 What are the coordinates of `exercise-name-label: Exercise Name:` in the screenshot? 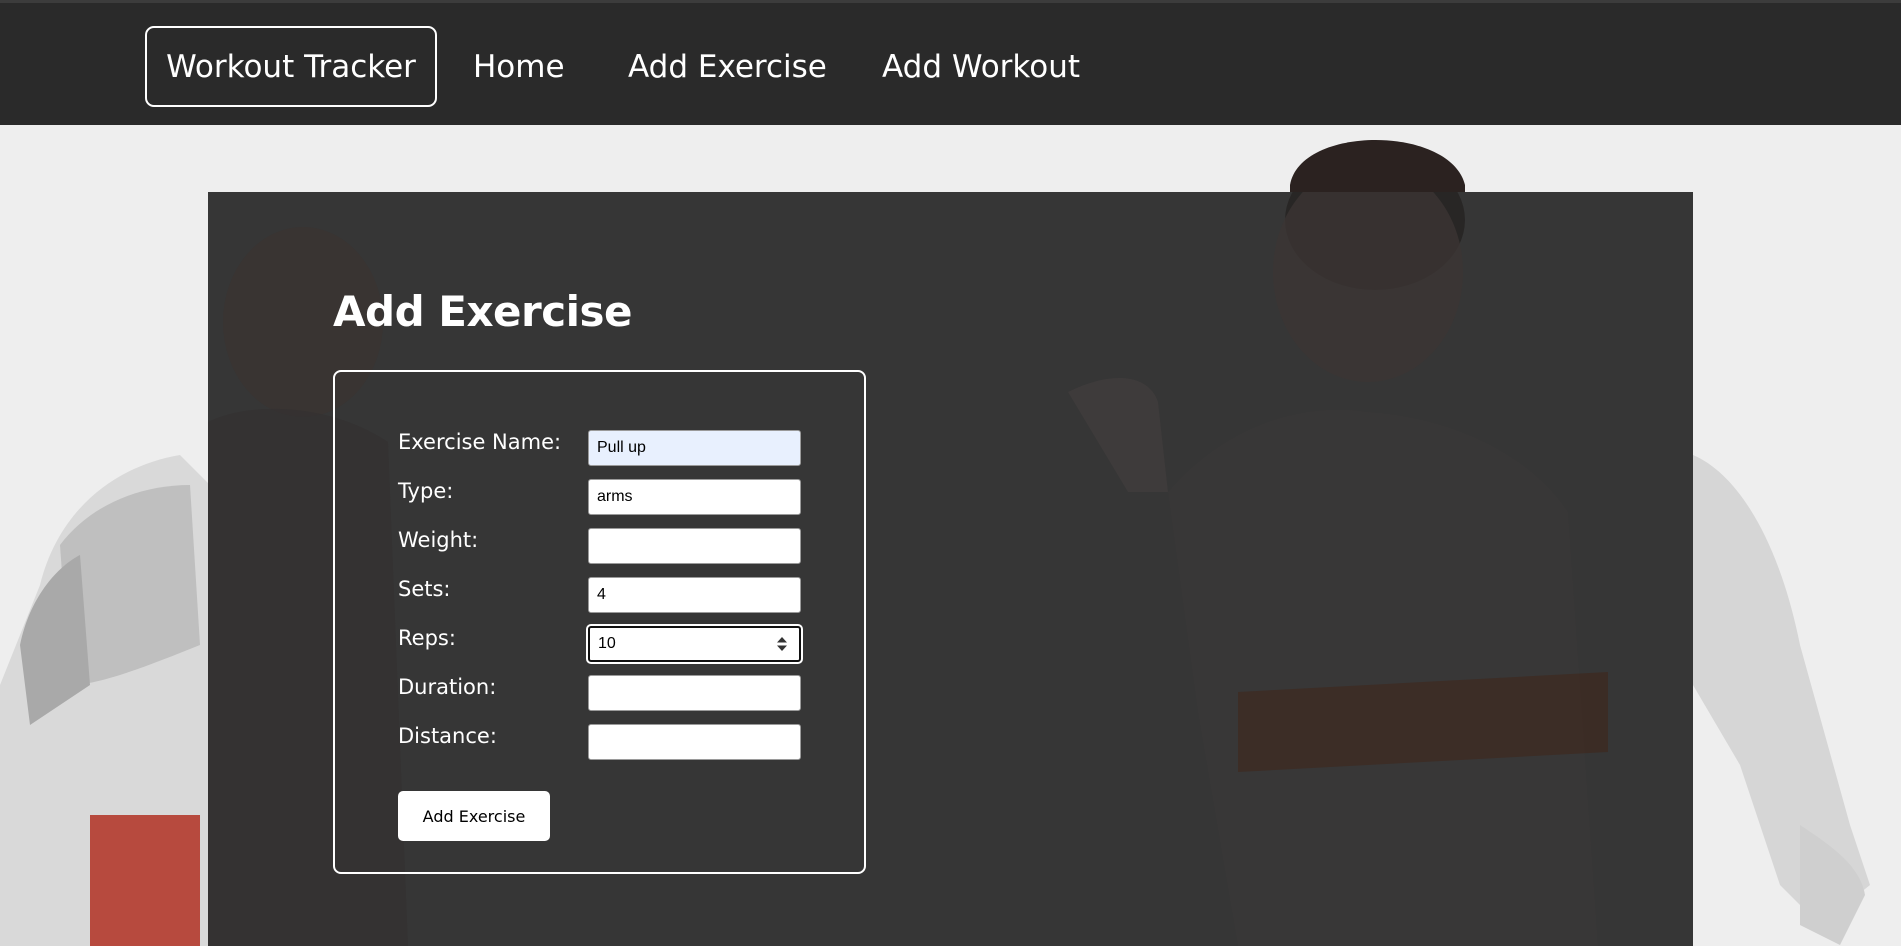 It's located at (480, 442).